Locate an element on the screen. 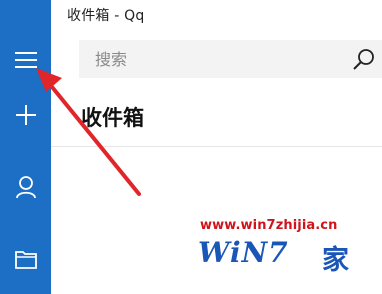  search-box is located at coordinates (230, 59).